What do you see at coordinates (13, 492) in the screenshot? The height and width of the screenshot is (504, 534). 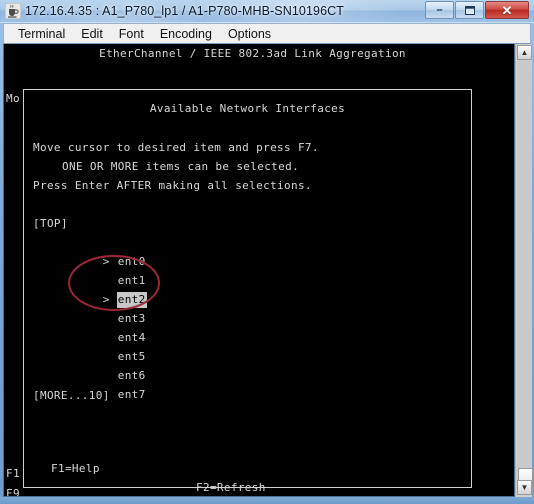 I see `background-text-f9: F9` at bounding box center [13, 492].